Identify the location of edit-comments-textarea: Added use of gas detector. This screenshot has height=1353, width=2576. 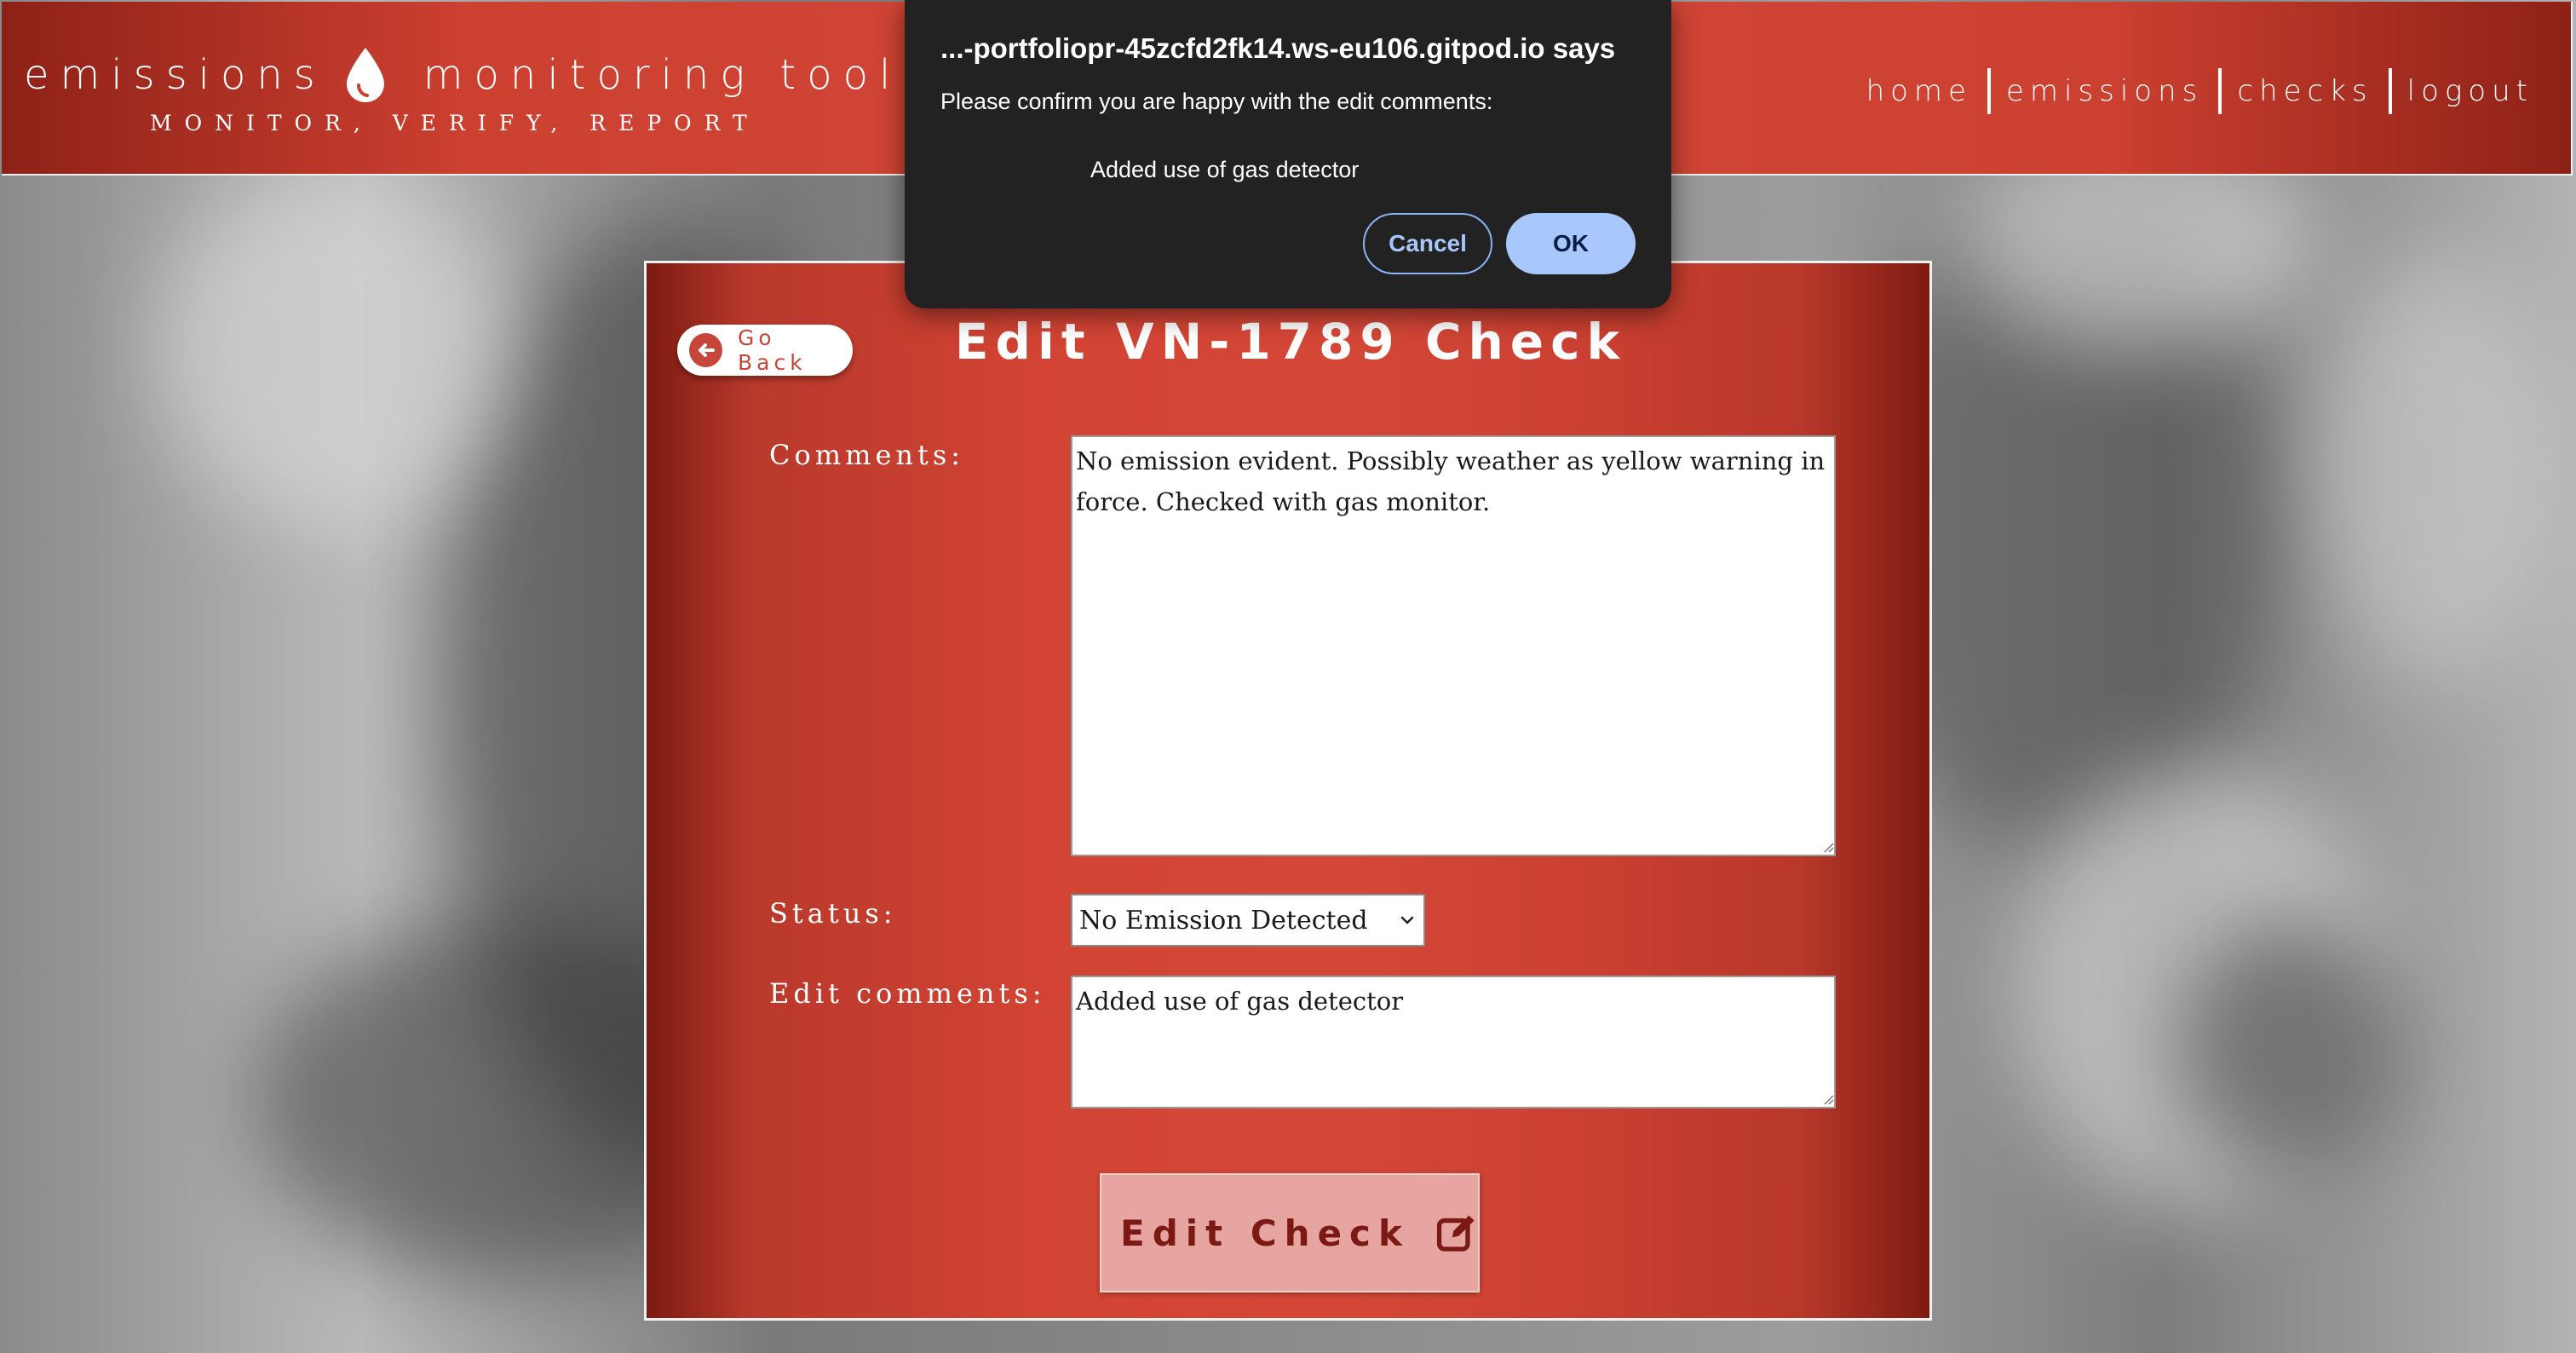
(1453, 1042).